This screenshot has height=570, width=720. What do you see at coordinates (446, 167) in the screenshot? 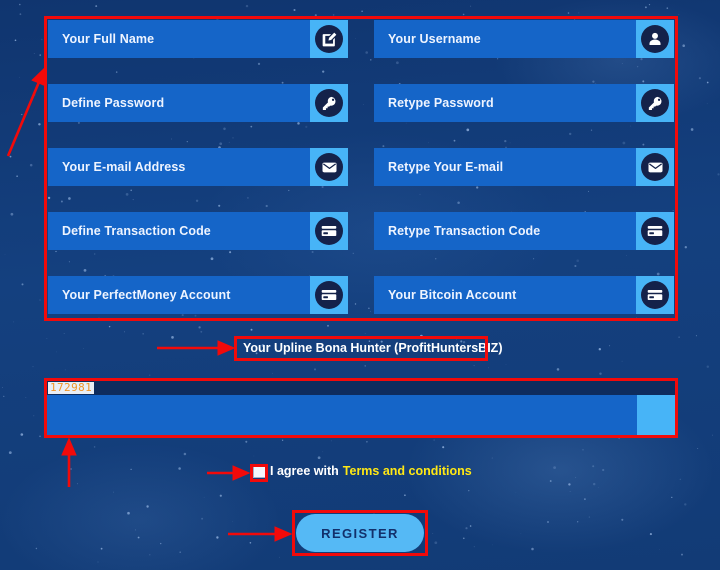
I see `field-label: Retype Your E-mail` at bounding box center [446, 167].